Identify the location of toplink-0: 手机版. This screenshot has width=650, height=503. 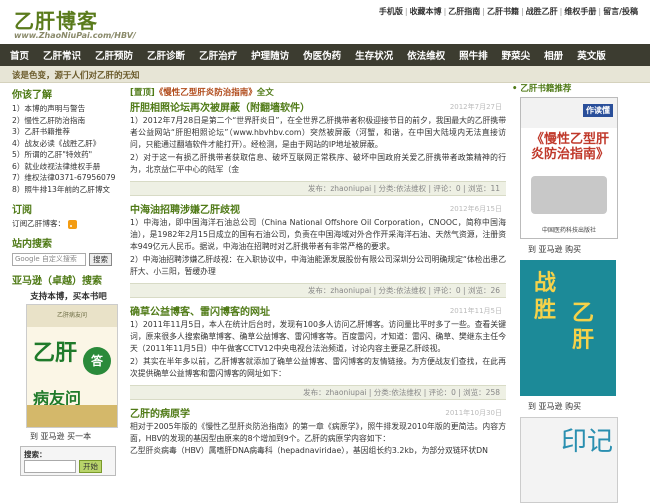
(391, 11).